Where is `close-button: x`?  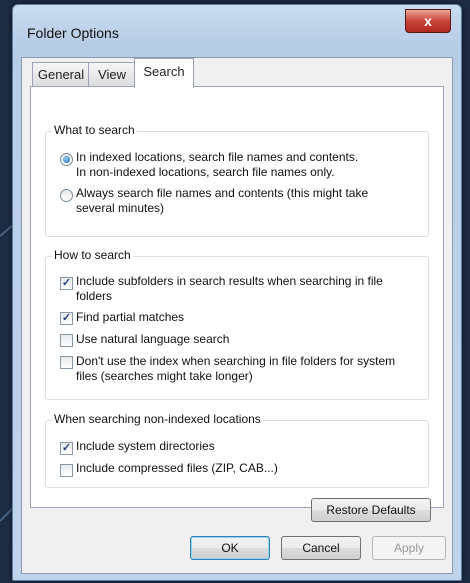 close-button: x is located at coordinates (428, 21).